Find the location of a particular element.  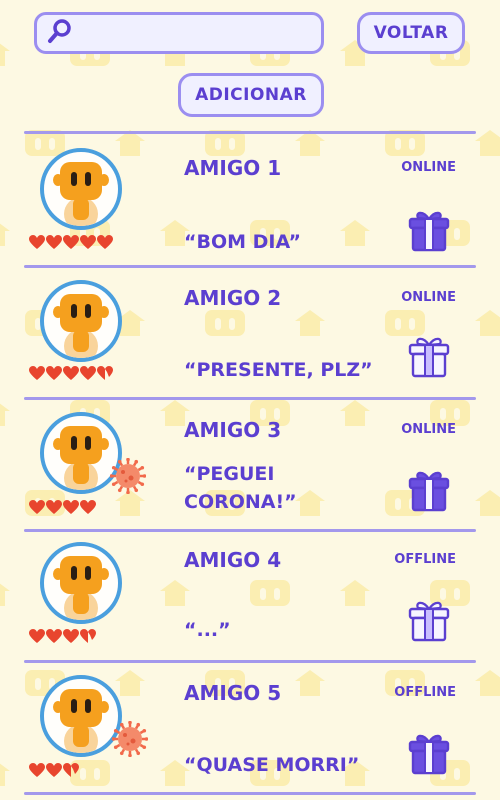

friend-message: “PRESENTE, PLZ” is located at coordinates (278, 370).